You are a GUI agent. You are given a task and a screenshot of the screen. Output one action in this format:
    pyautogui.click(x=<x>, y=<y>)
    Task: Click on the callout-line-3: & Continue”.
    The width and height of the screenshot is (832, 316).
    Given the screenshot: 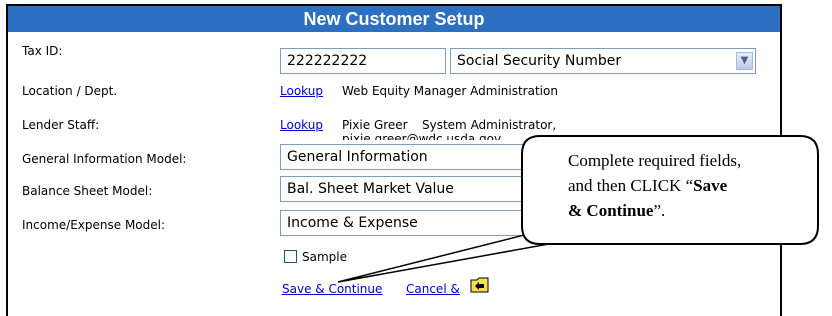 What is the action you would take?
    pyautogui.click(x=617, y=210)
    